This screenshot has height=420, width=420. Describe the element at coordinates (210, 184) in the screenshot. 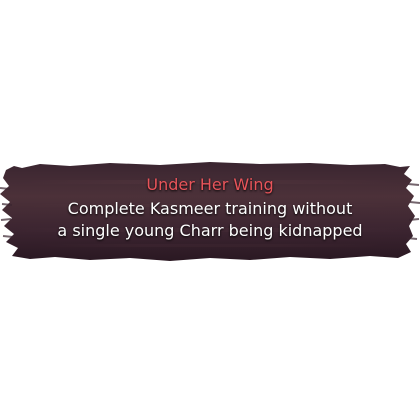

I see `achievement-title: Under Her Wing` at that location.